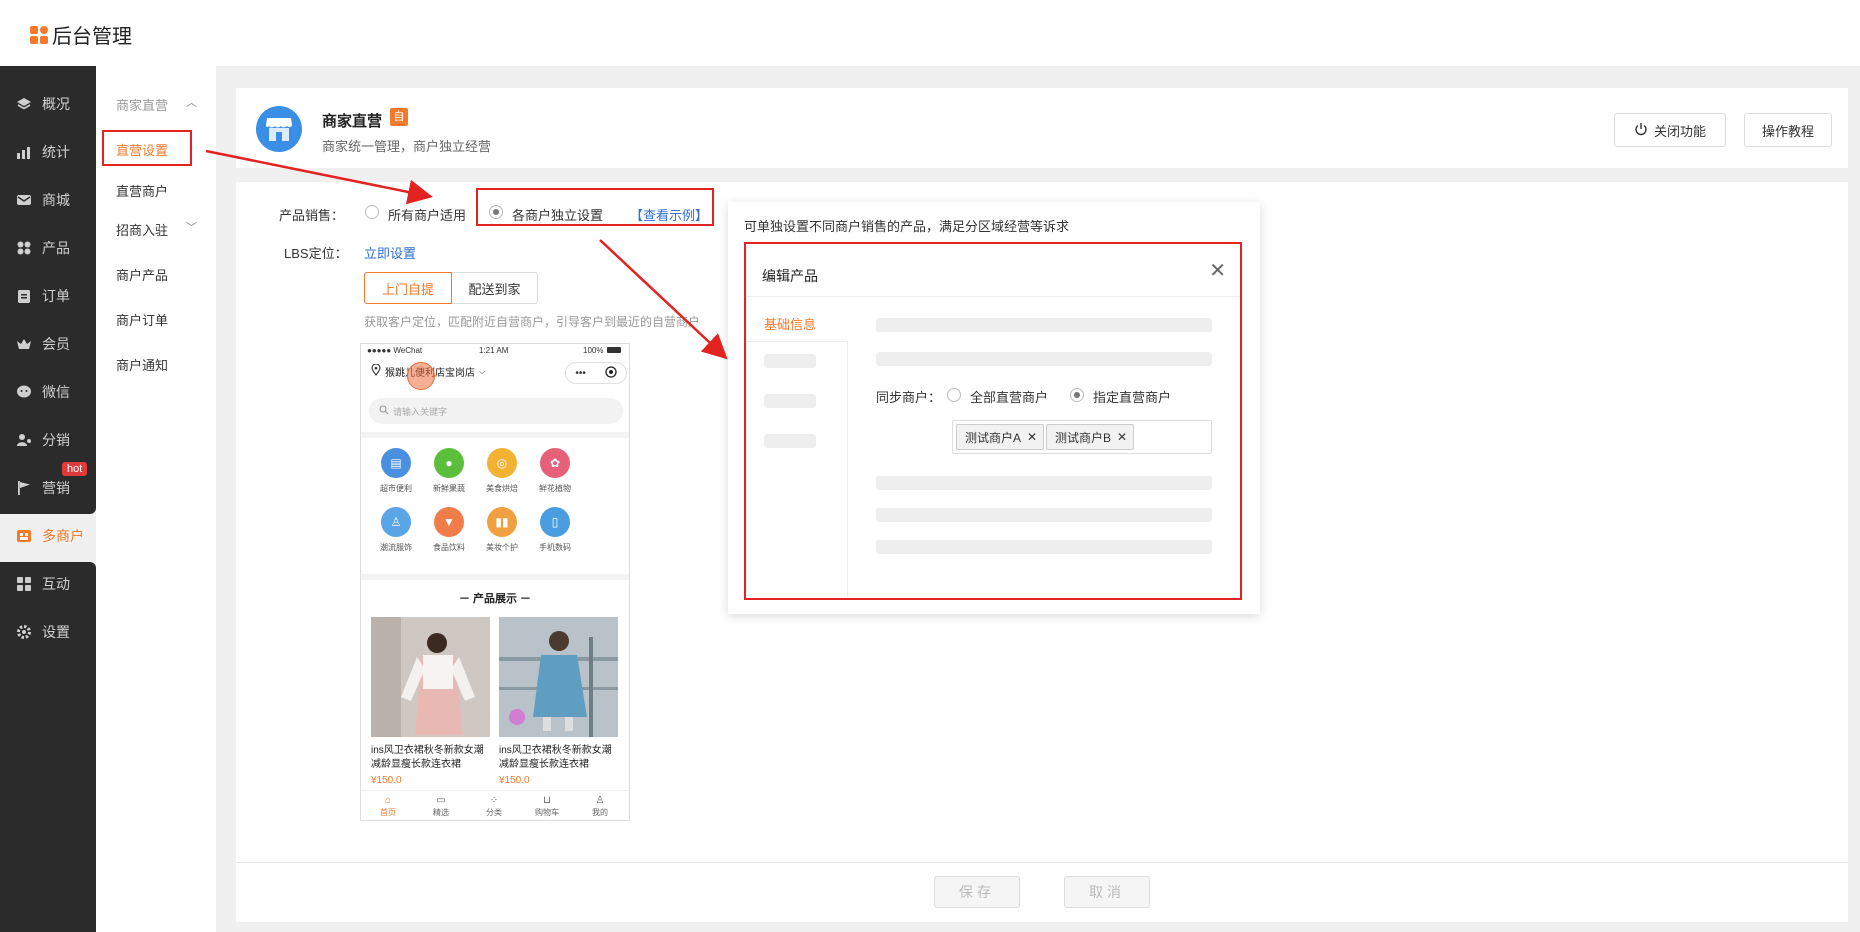 The width and height of the screenshot is (1860, 932). I want to click on user-share-icon, so click(24, 440).